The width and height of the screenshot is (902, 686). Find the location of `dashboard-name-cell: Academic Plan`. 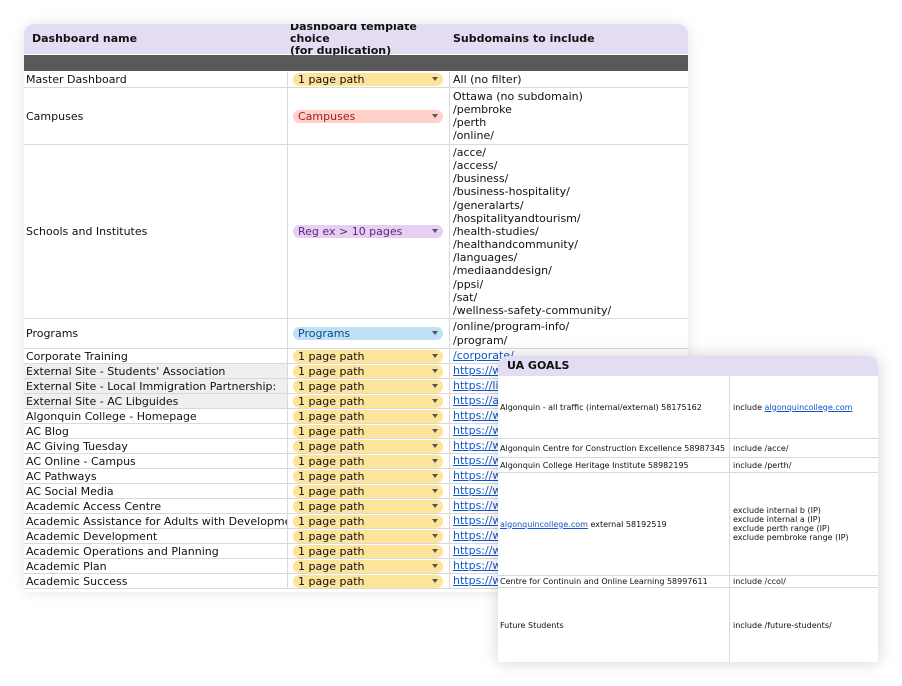

dashboard-name-cell: Academic Plan is located at coordinates (156, 566).